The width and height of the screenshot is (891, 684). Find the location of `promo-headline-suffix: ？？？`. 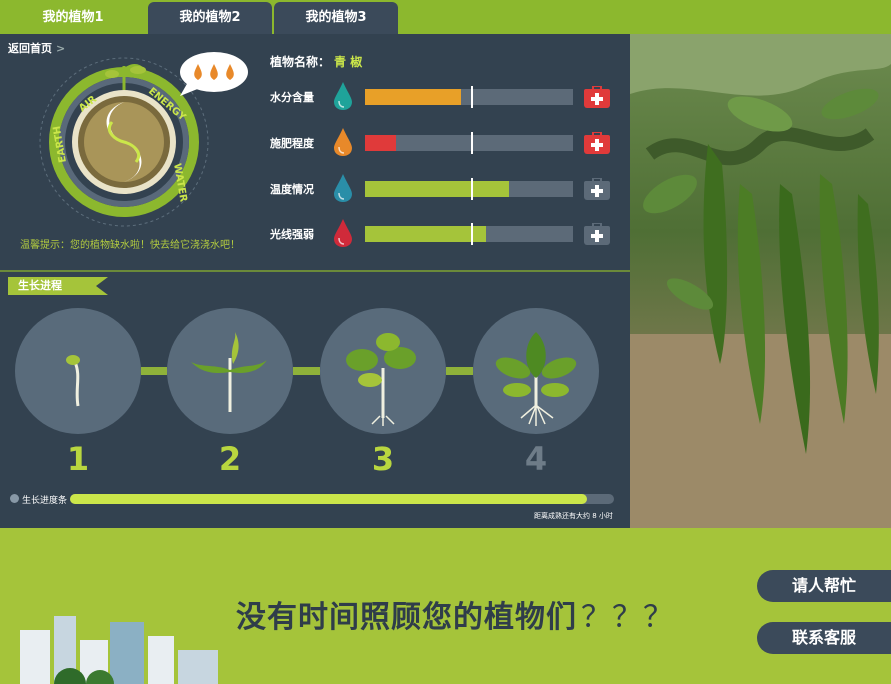

promo-headline-suffix: ？？？ is located at coordinates (627, 617).